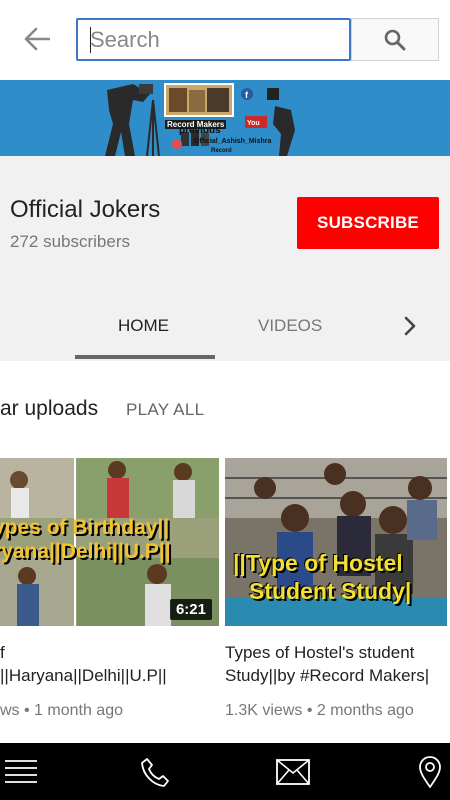 Image resolution: width=450 pixels, height=800 pixels. Describe the element at coordinates (225, 771) in the screenshot. I see `bottom-nav-bar` at that location.